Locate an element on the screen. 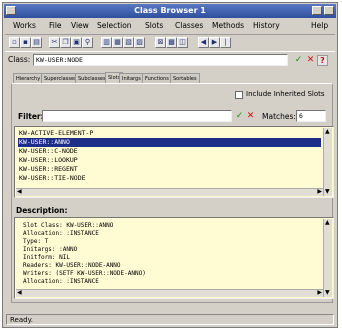 The height and width of the screenshot is (332, 342). class-row: Class: KW-USER:NODE ✓ ✕ ? is located at coordinates (170, 60).